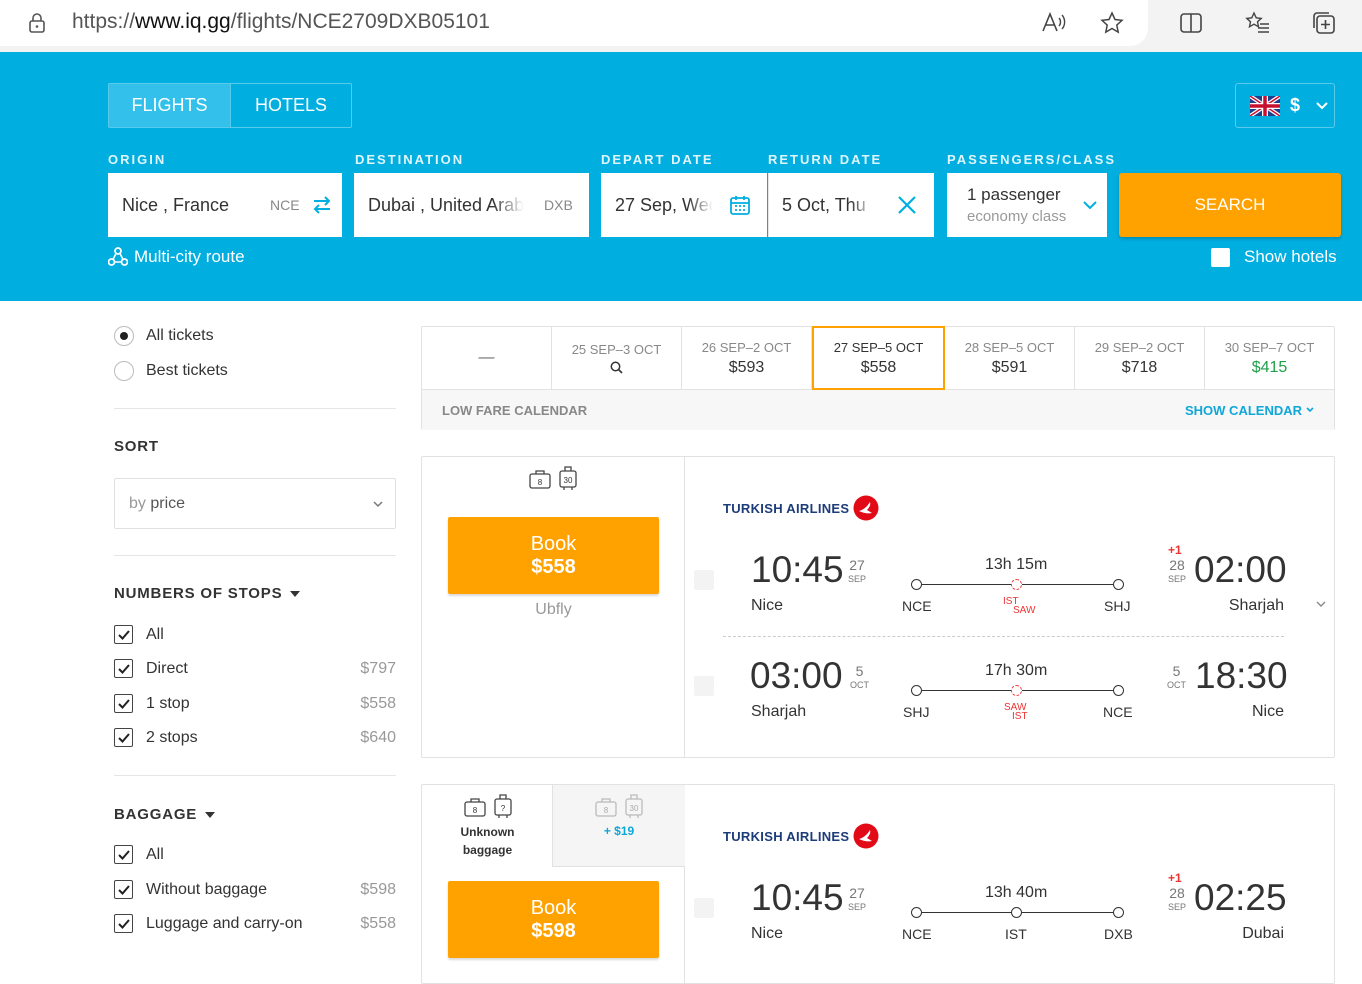  I want to click on calendar-icon, so click(740, 205).